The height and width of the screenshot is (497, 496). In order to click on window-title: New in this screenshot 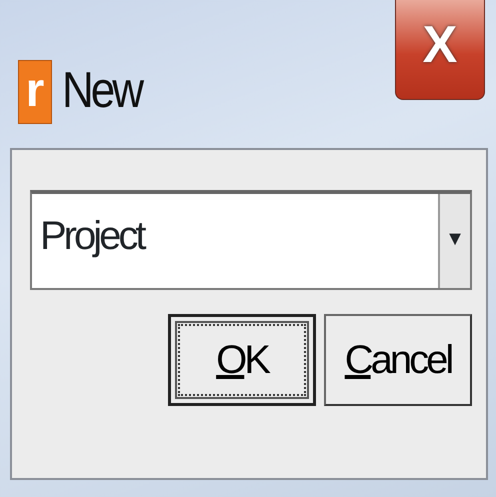, I will do `click(102, 91)`.